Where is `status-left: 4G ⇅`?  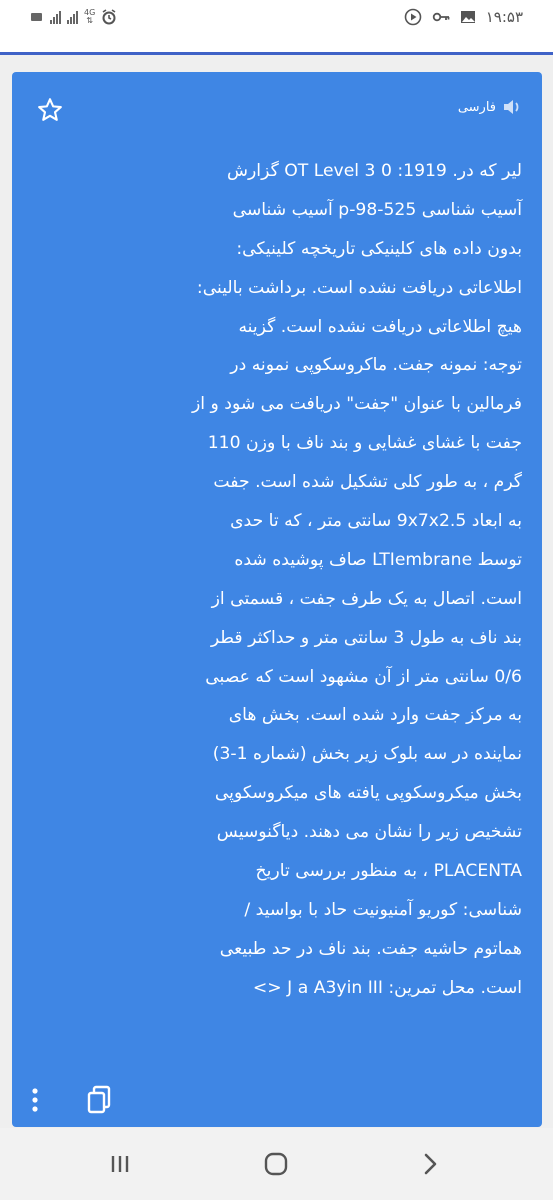
status-left: 4G ⇅ is located at coordinates (73, 17).